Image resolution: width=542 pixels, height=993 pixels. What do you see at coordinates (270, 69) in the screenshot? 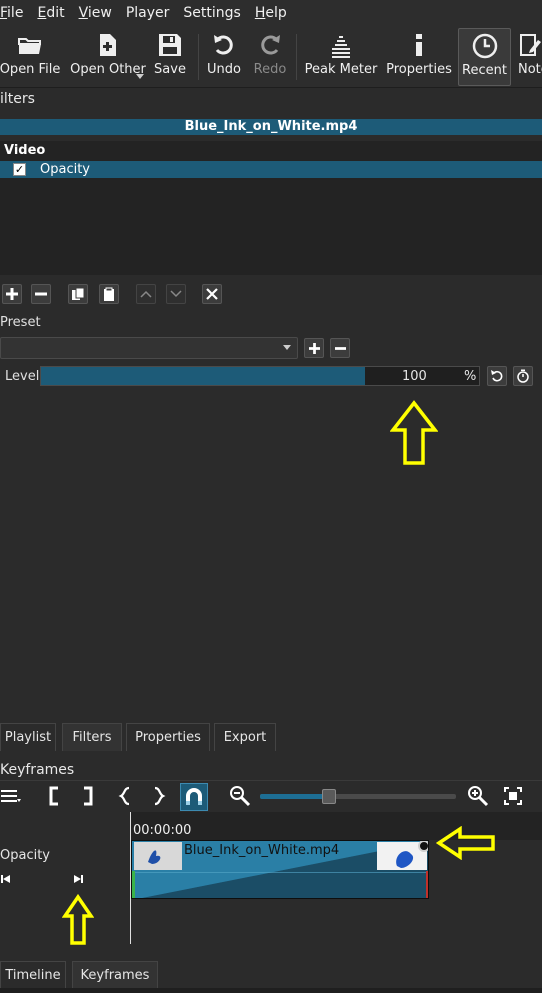
I see `redo-label: Redo` at bounding box center [270, 69].